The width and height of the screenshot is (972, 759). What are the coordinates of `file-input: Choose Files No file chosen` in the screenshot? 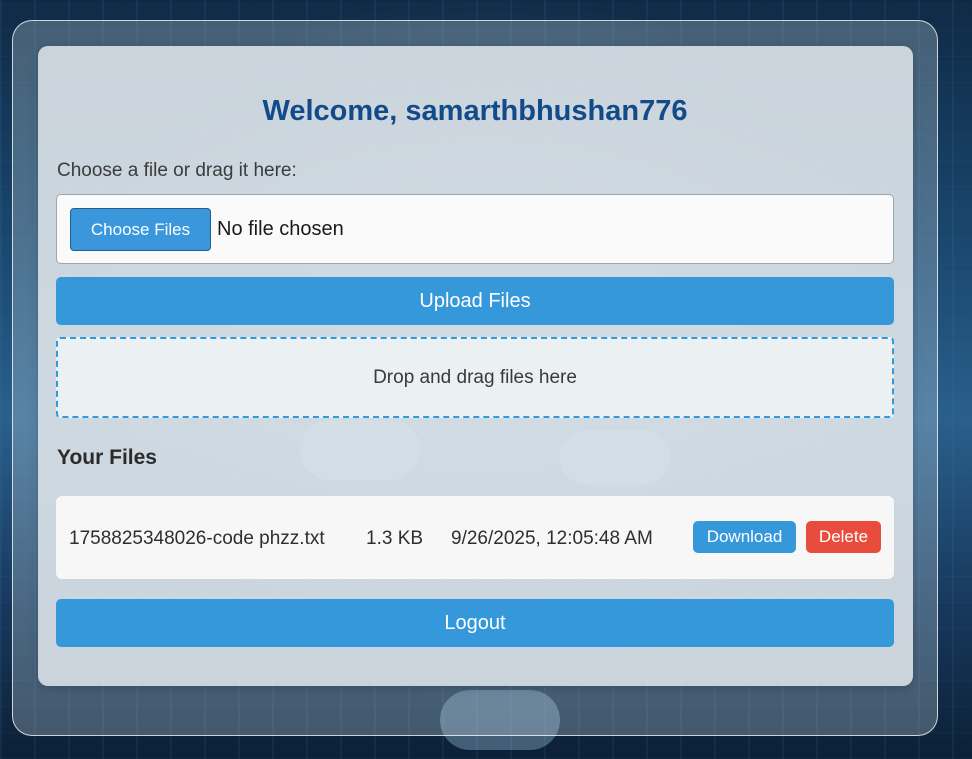 It's located at (475, 229).